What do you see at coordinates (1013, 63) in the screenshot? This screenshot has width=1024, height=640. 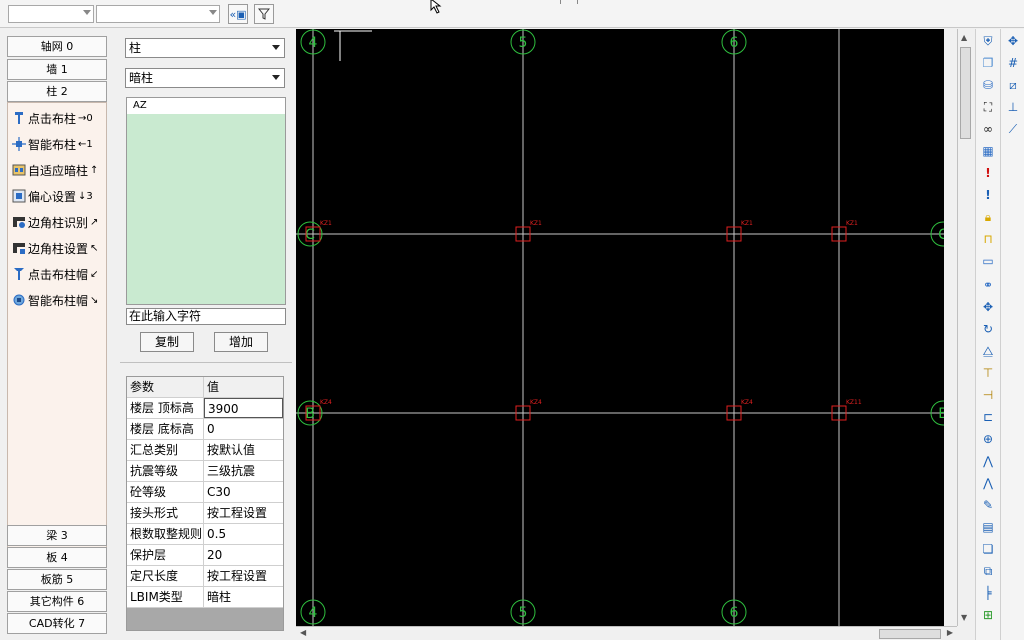 I see `grid-snap-icon: #` at bounding box center [1013, 63].